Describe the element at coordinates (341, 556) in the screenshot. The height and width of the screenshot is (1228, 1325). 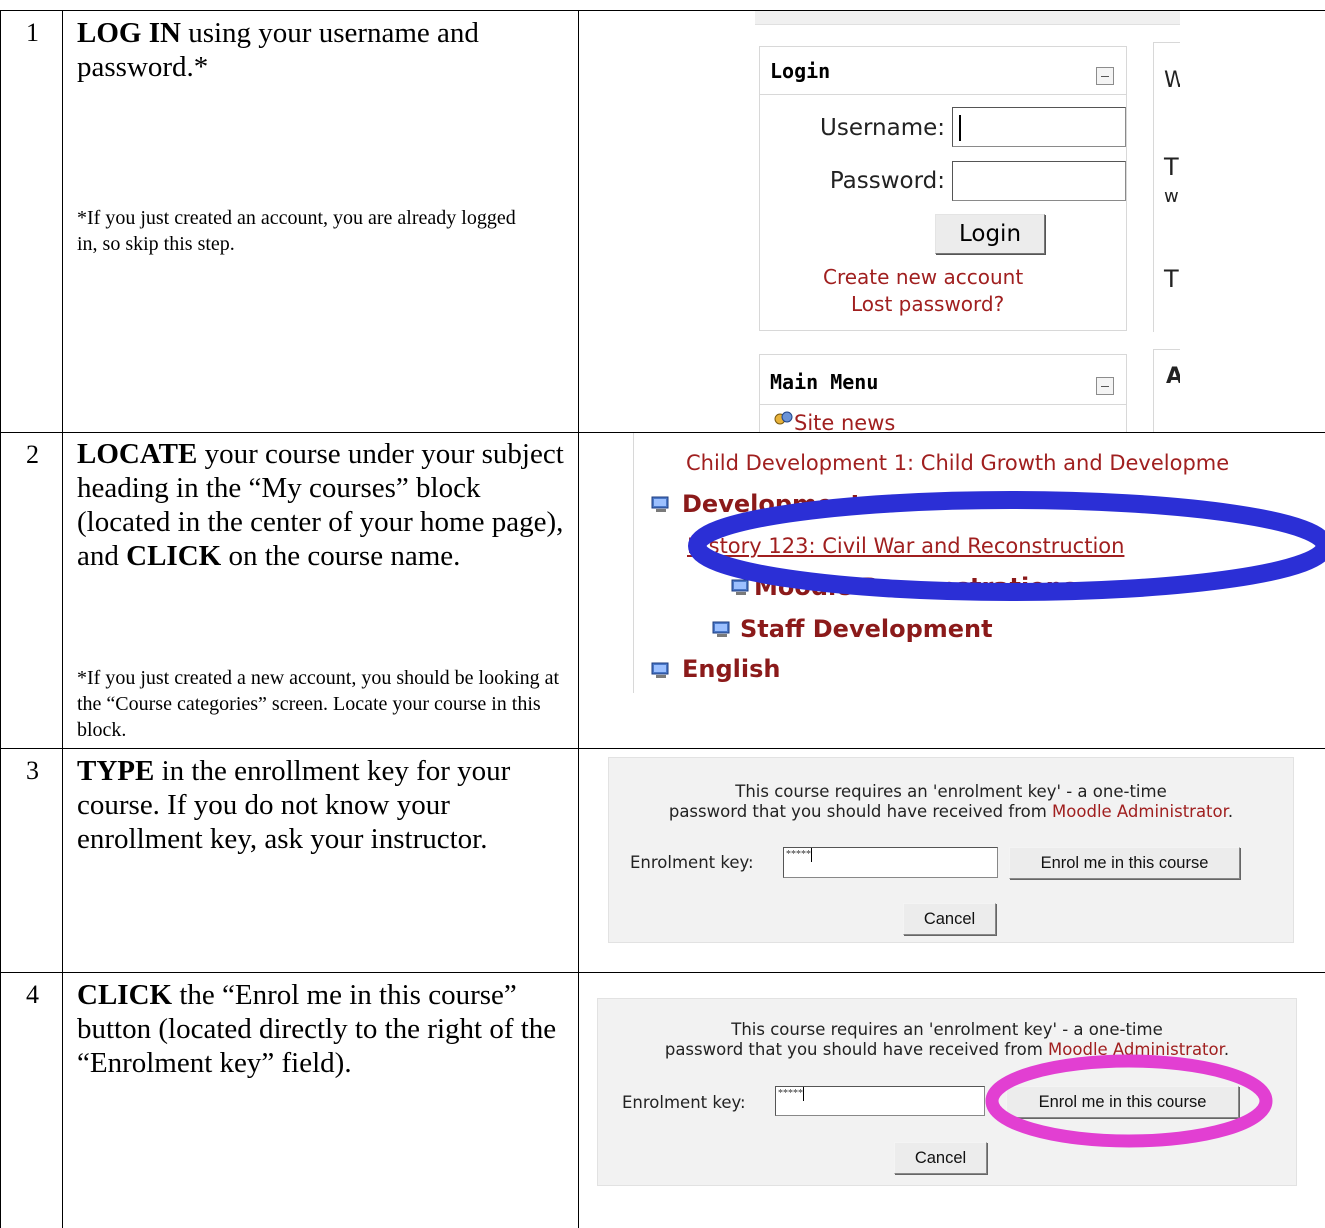
I see `step-text: on the course name.` at that location.